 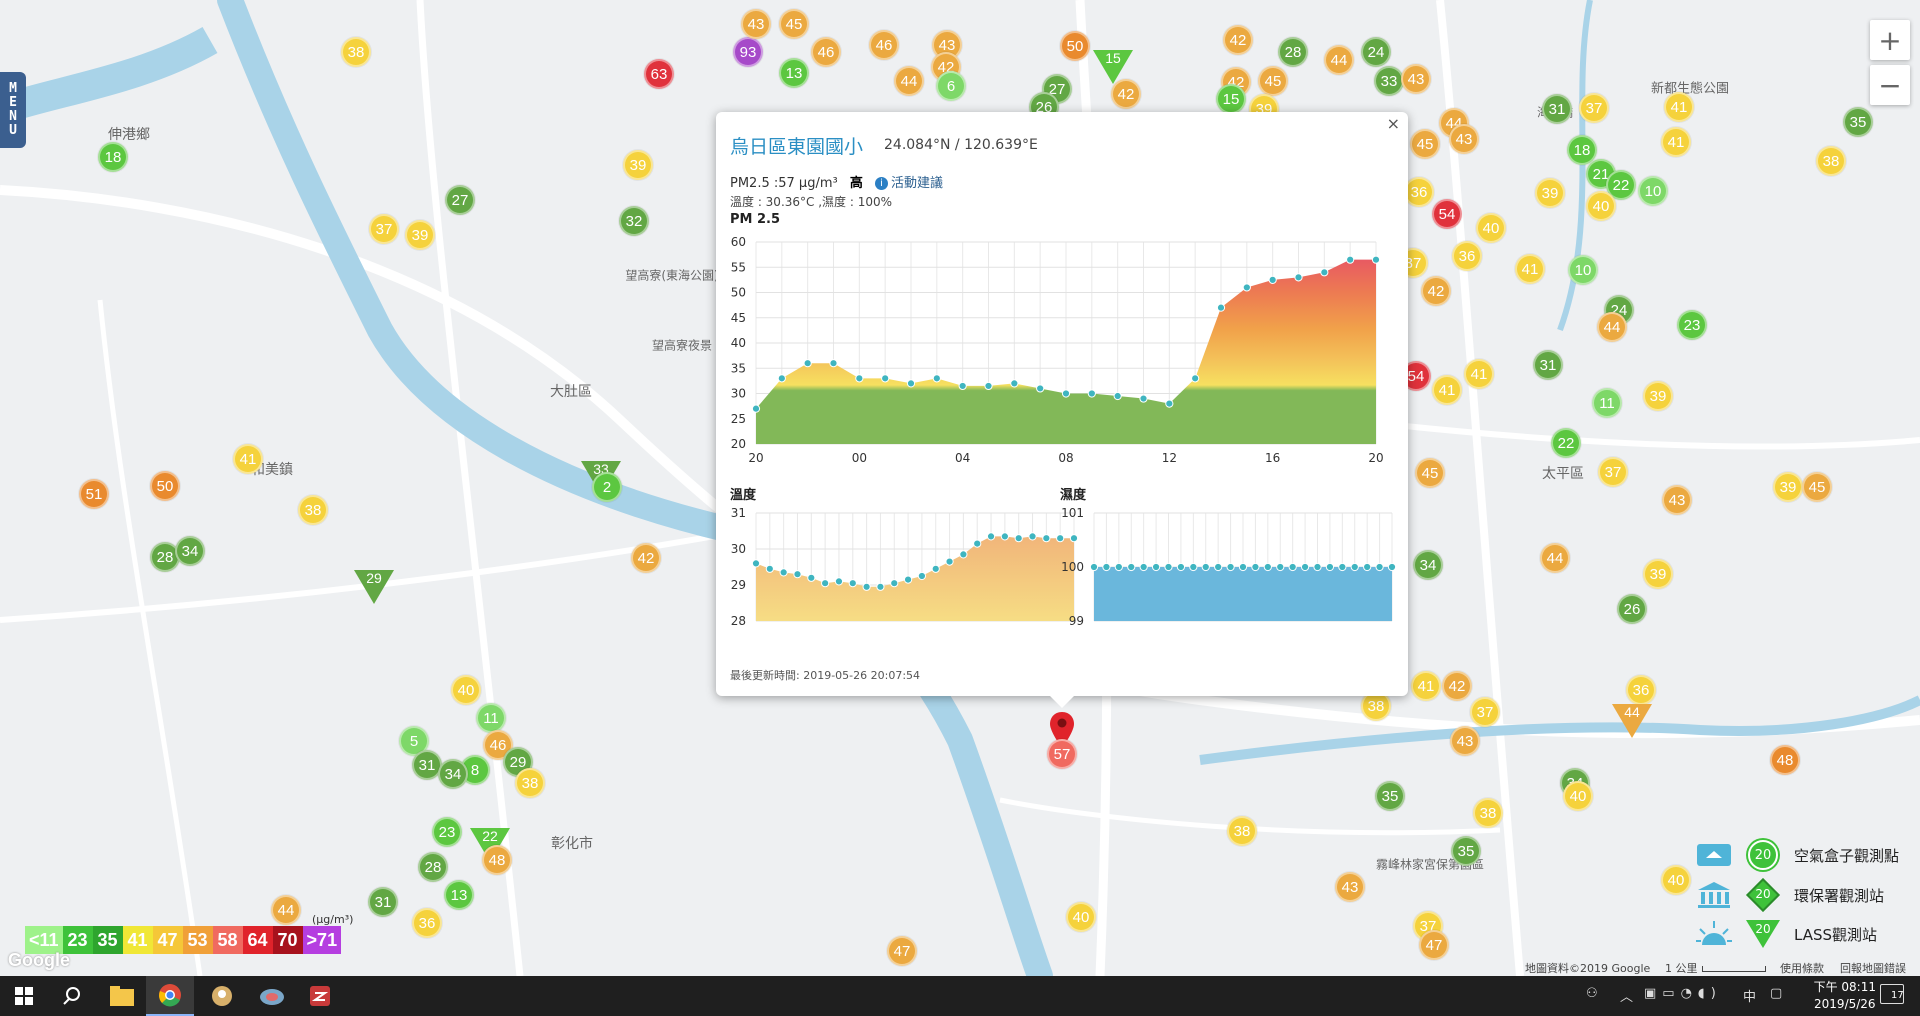 What do you see at coordinates (1683, 993) in the screenshot?
I see `tray-icons: ▣▭◔◖)` at bounding box center [1683, 993].